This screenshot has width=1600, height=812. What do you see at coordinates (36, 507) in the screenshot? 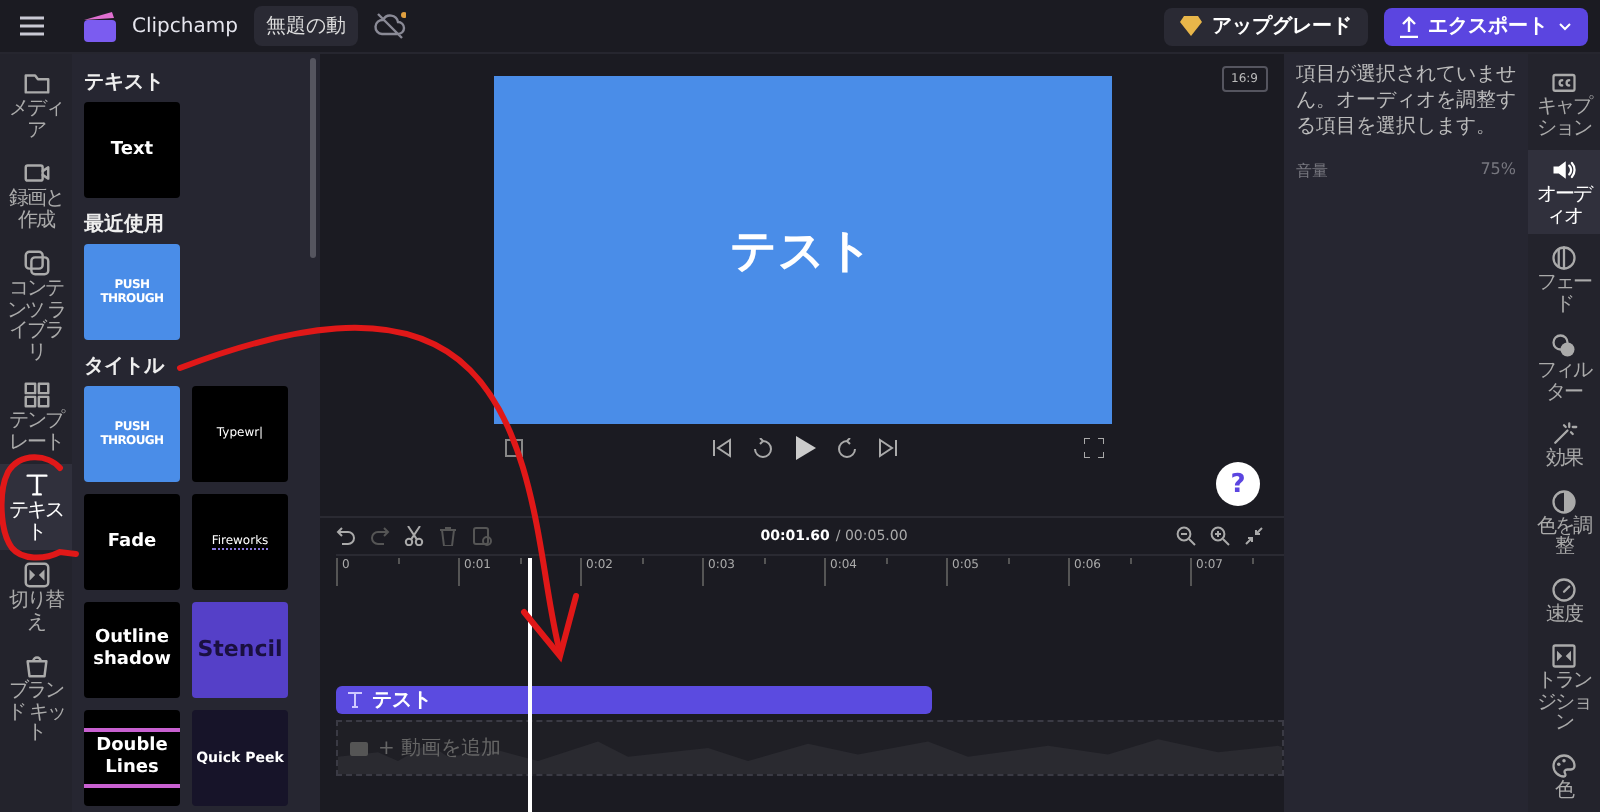
I see `nav-item: テキスト` at bounding box center [36, 507].